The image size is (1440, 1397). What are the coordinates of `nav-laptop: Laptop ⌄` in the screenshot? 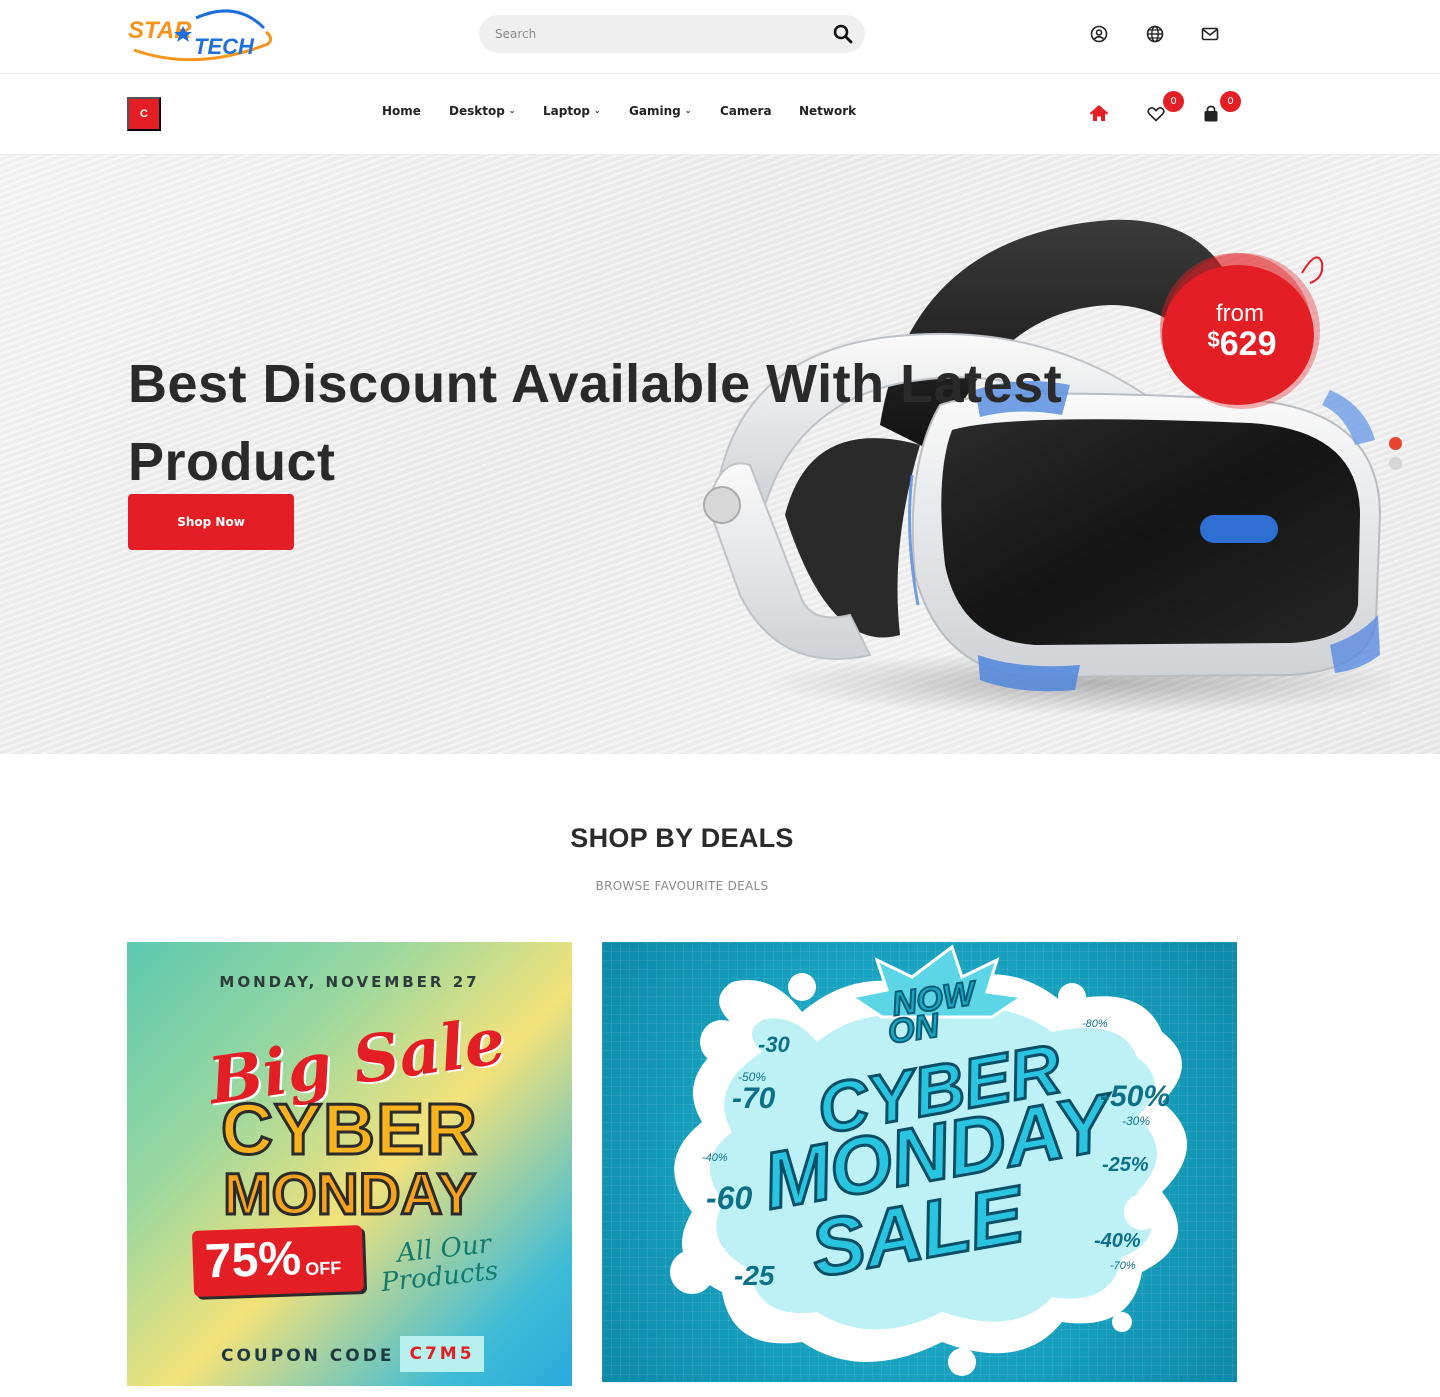 It's located at (572, 111).